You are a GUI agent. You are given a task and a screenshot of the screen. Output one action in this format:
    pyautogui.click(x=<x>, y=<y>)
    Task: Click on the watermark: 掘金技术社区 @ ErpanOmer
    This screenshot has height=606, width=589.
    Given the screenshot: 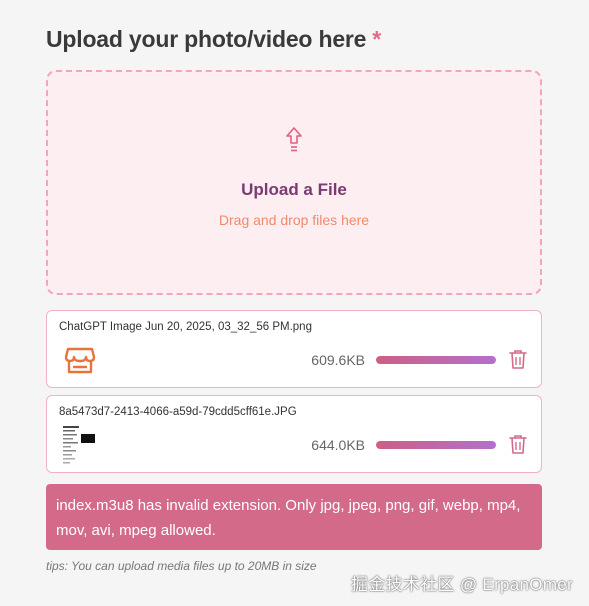 What is the action you would take?
    pyautogui.click(x=462, y=584)
    